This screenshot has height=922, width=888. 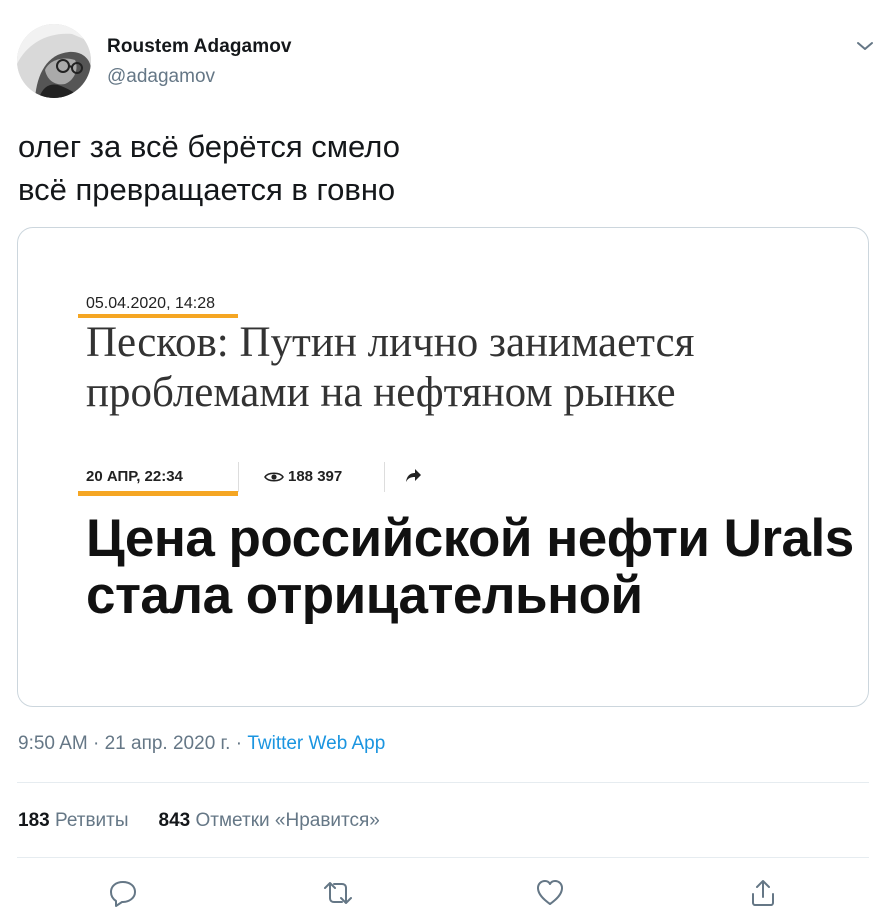 What do you see at coordinates (134, 476) in the screenshot?
I see `news2-date: 20 АПР, 22:34` at bounding box center [134, 476].